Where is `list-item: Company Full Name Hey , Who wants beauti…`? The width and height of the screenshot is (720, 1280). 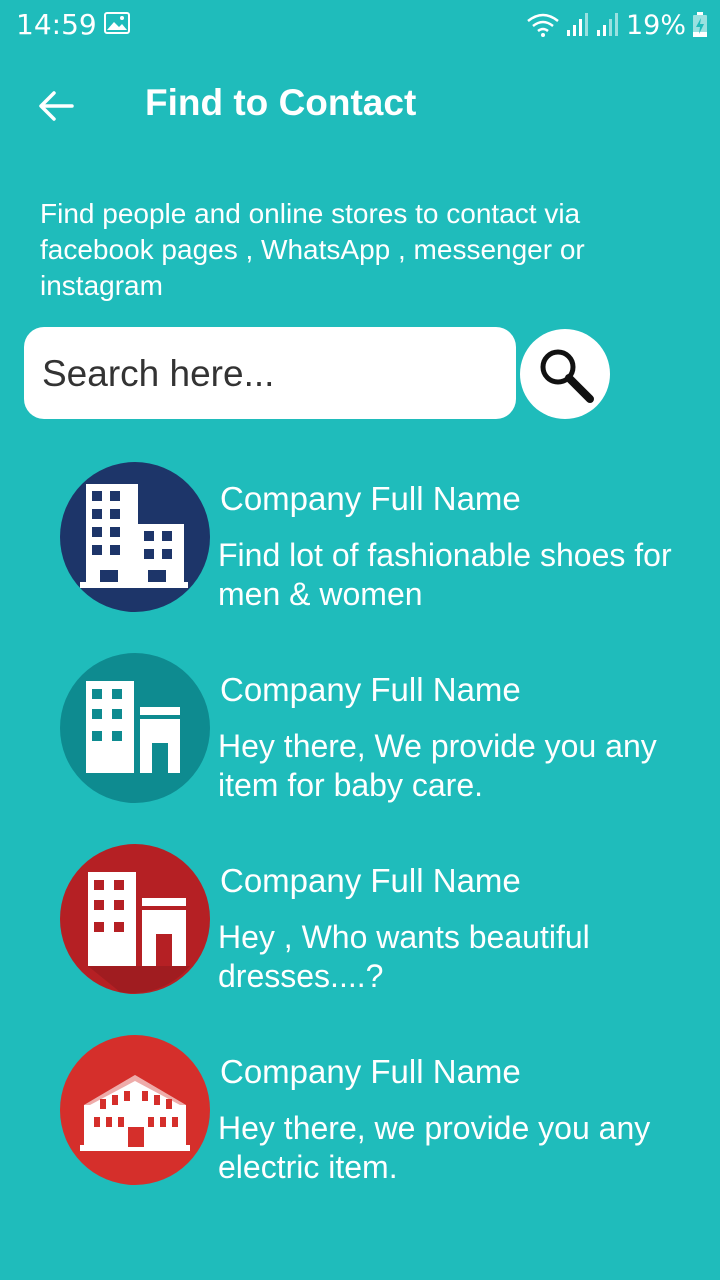
list-item: Company Full Name Hey , Who wants beauti… is located at coordinates (380, 920).